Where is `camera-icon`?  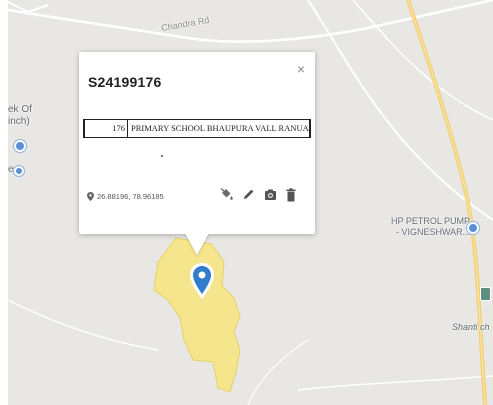
camera-icon is located at coordinates (270, 194).